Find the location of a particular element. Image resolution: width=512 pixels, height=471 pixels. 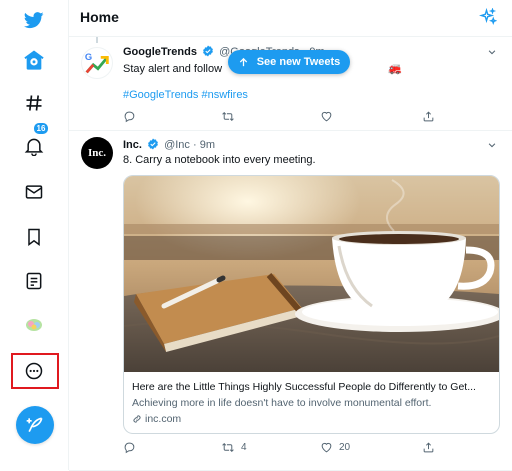

retweet-button is located at coordinates (231, 116).